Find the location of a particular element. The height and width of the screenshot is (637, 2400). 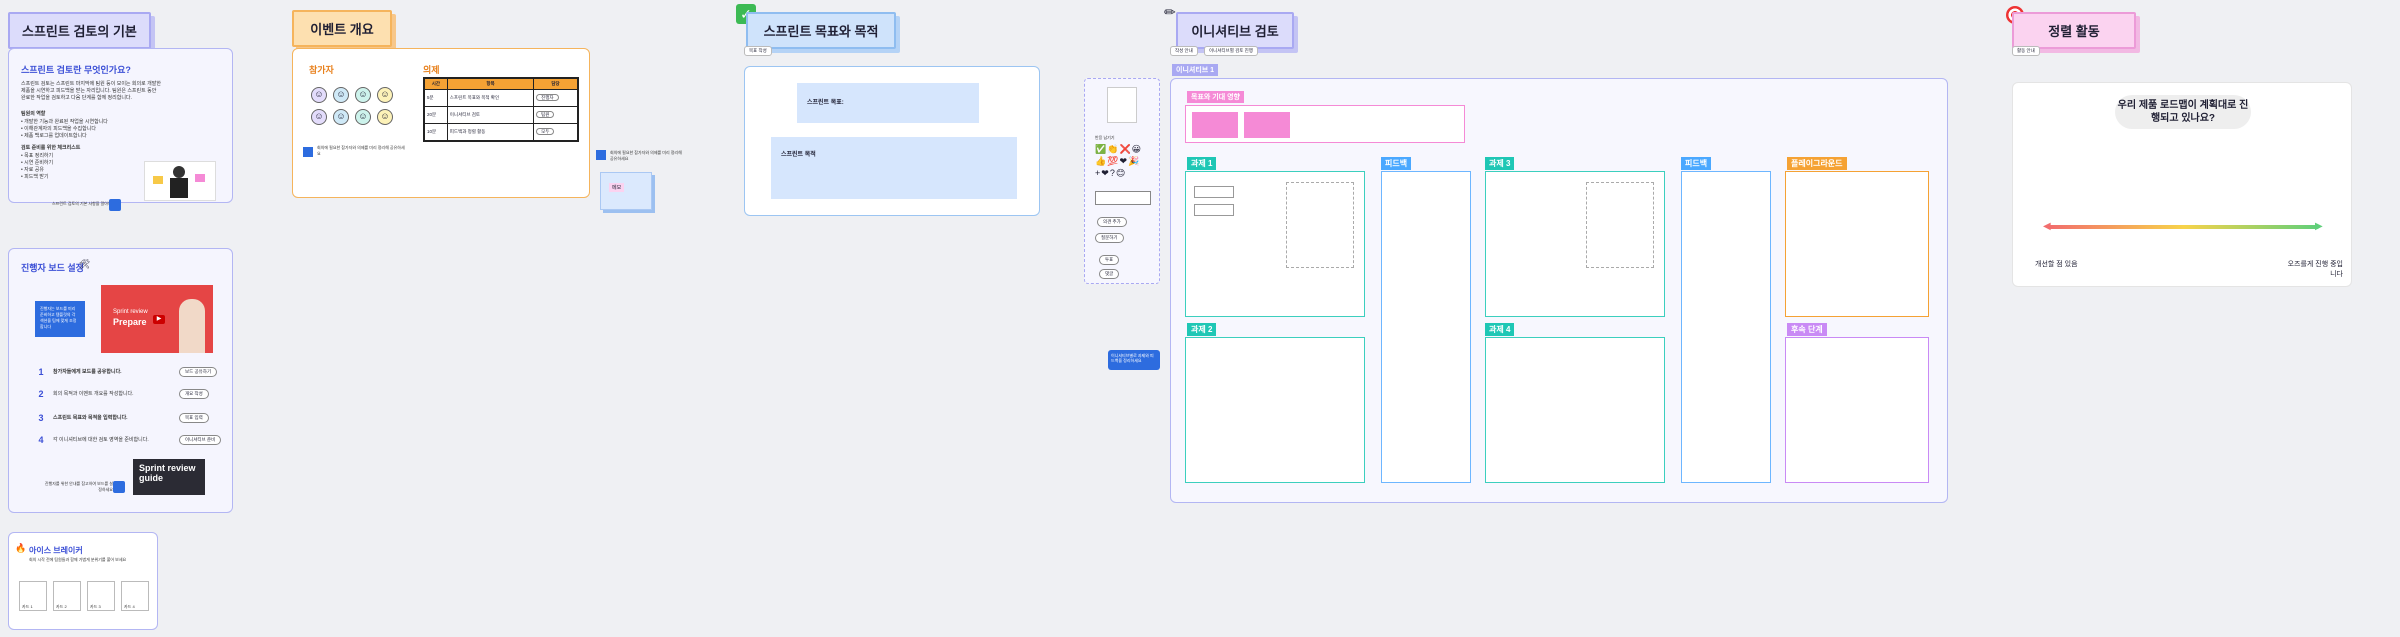

initiative-tag: 작성 안내 is located at coordinates (1184, 51).